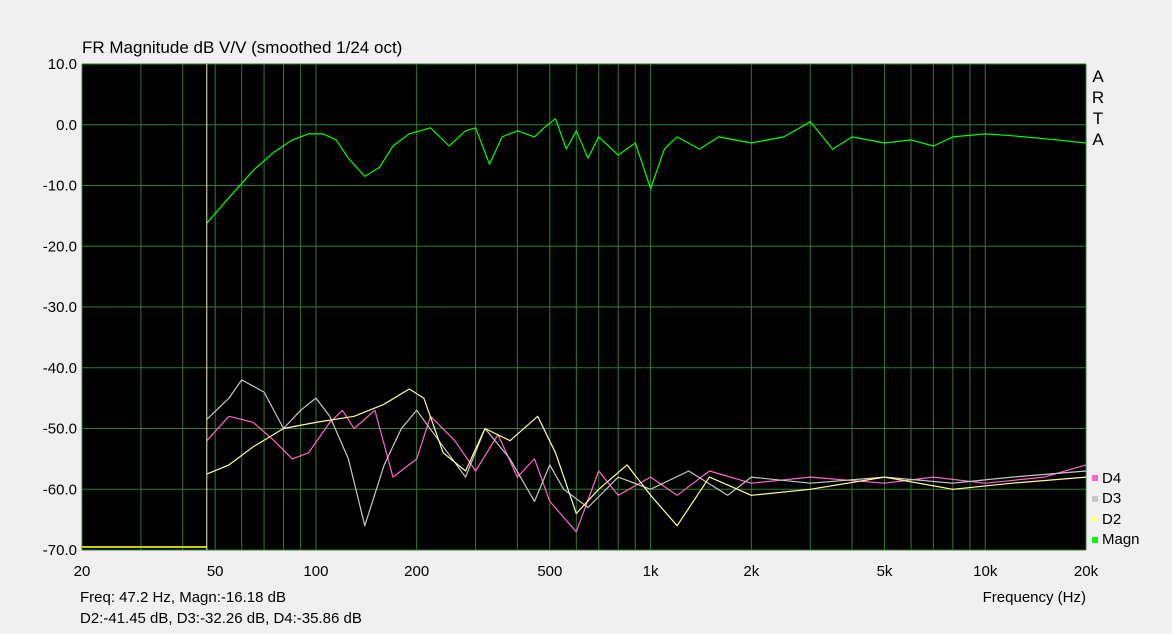  Describe the element at coordinates (60, 550) in the screenshot. I see `y-tick-label: -70.0` at that location.